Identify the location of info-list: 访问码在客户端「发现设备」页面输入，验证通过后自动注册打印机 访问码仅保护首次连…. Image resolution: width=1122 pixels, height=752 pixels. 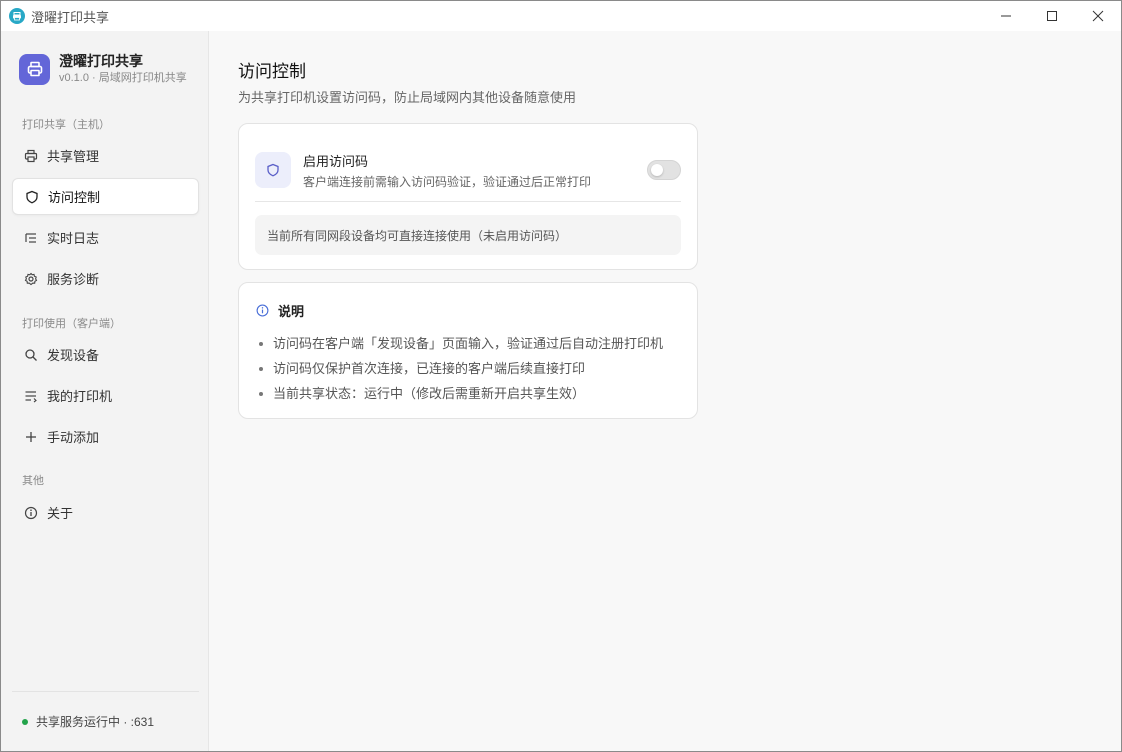
(461, 368).